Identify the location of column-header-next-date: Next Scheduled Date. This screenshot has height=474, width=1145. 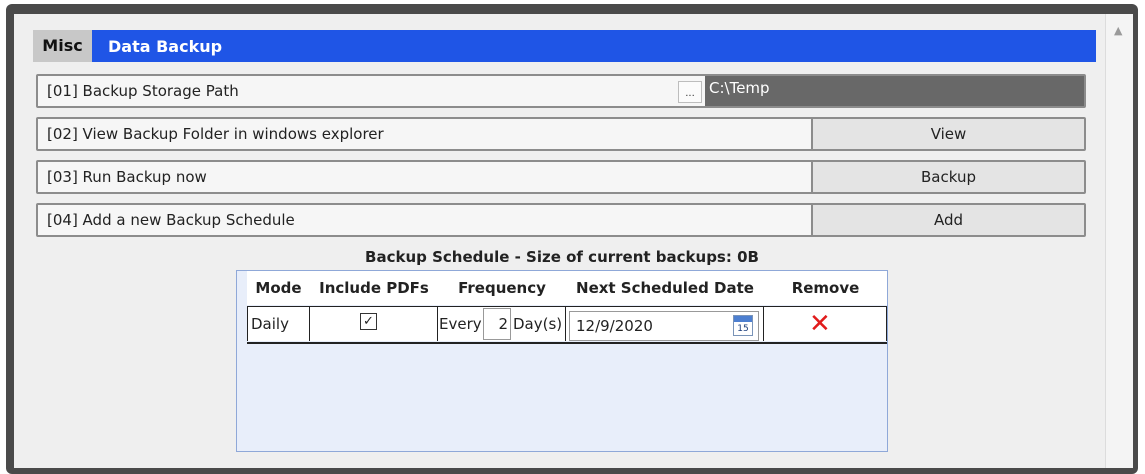
(665, 288).